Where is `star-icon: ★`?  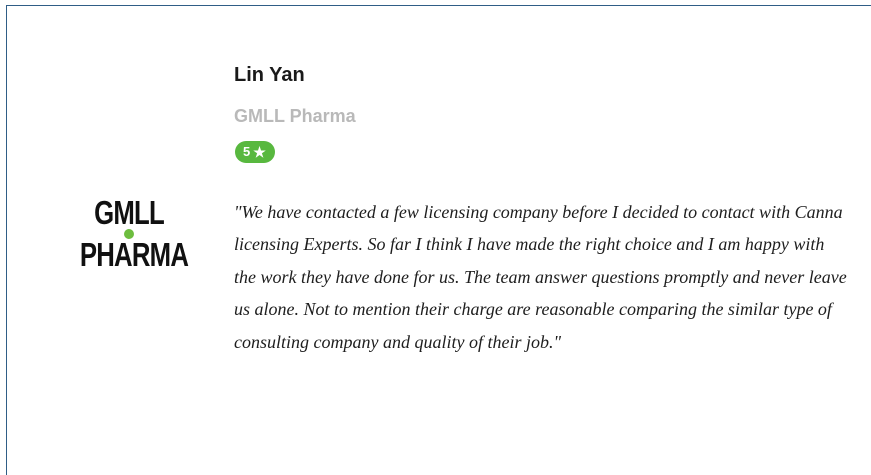 star-icon: ★ is located at coordinates (259, 152).